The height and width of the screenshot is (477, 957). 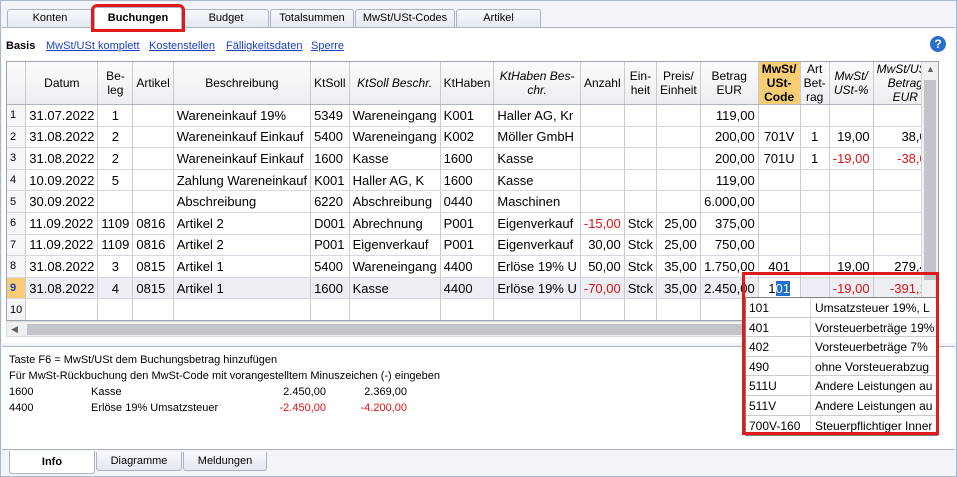 What do you see at coordinates (395, 180) in the screenshot?
I see `ktsoll-beschr-cell: Haller AG, K` at bounding box center [395, 180].